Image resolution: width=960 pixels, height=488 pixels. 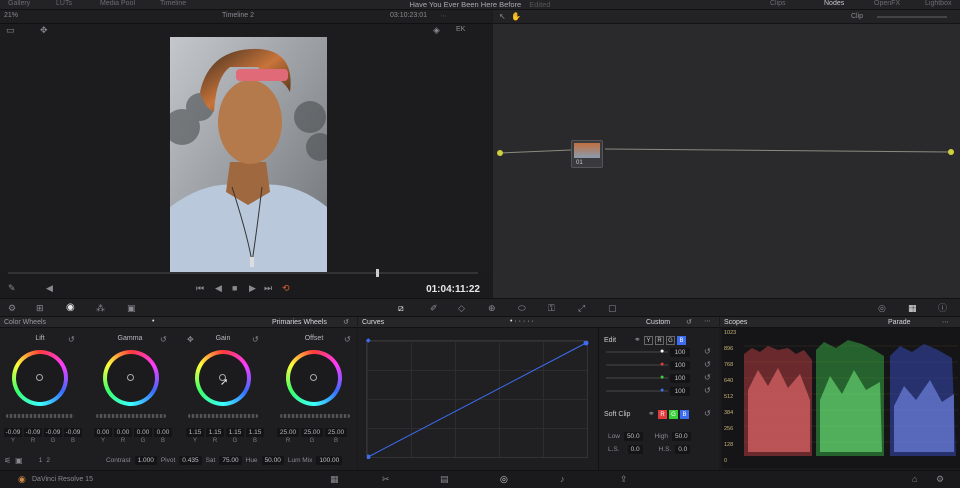 What do you see at coordinates (707, 365) in the screenshot?
I see `r-reset-icon: ↺` at bounding box center [707, 365].